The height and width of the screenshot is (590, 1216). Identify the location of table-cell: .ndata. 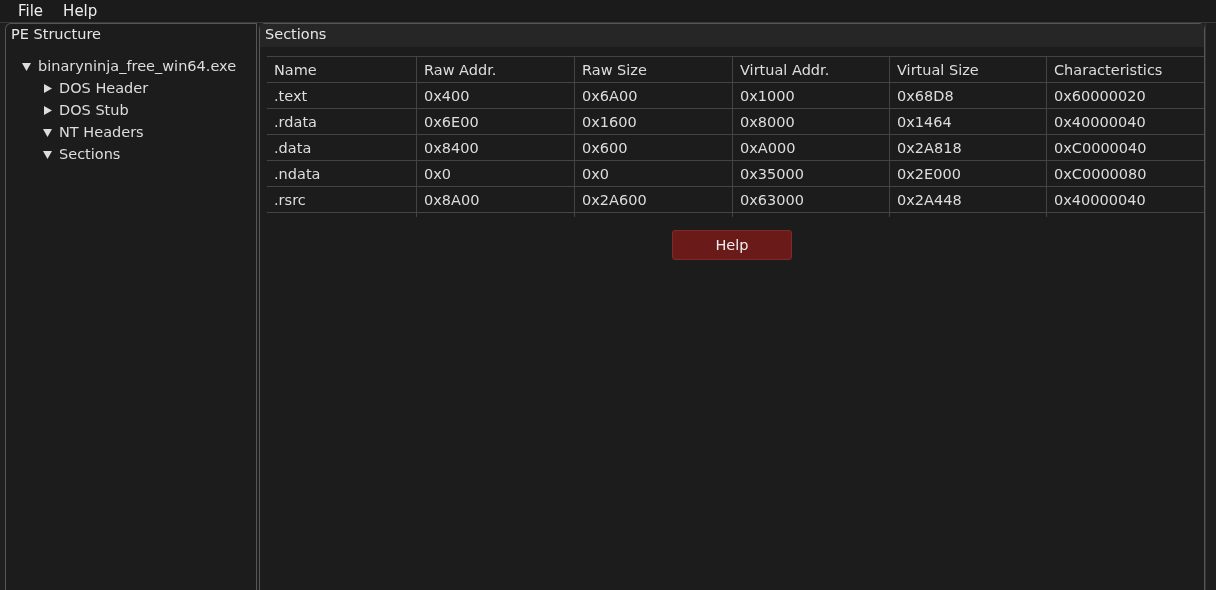
(342, 174).